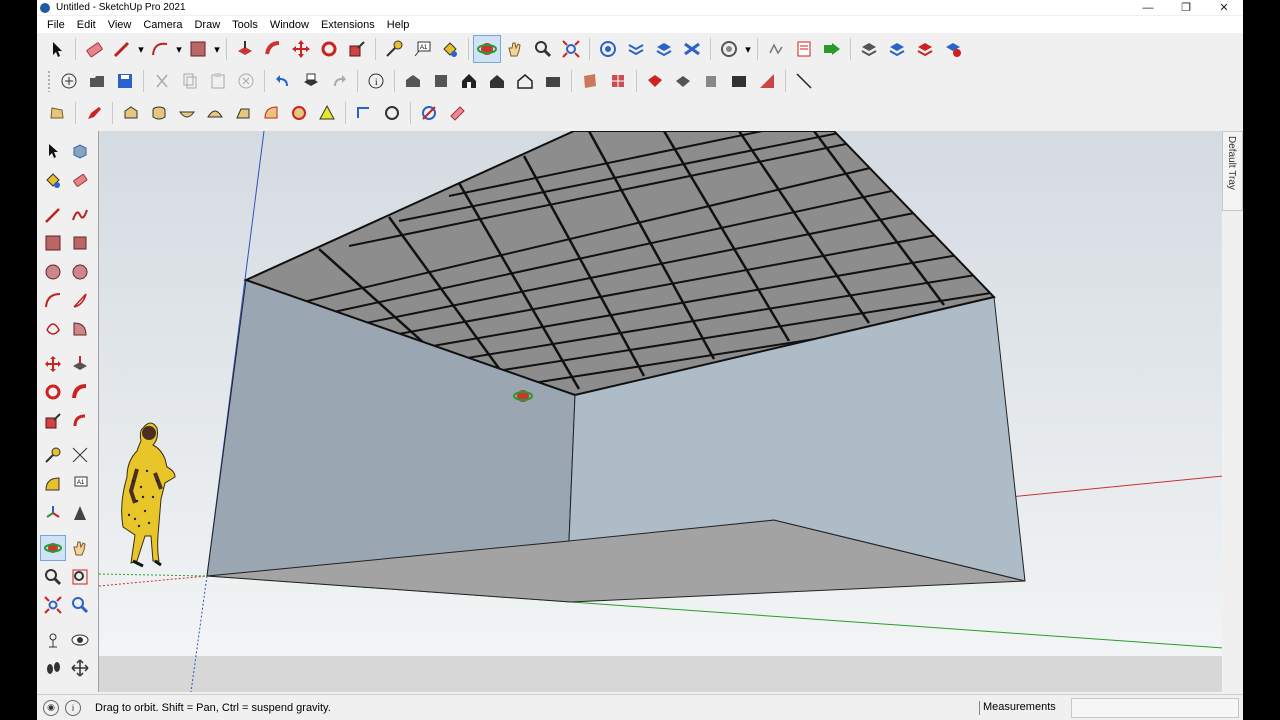 The width and height of the screenshot is (1280, 720). Describe the element at coordinates (299, 113) in the screenshot. I see `torus-icon` at that location.